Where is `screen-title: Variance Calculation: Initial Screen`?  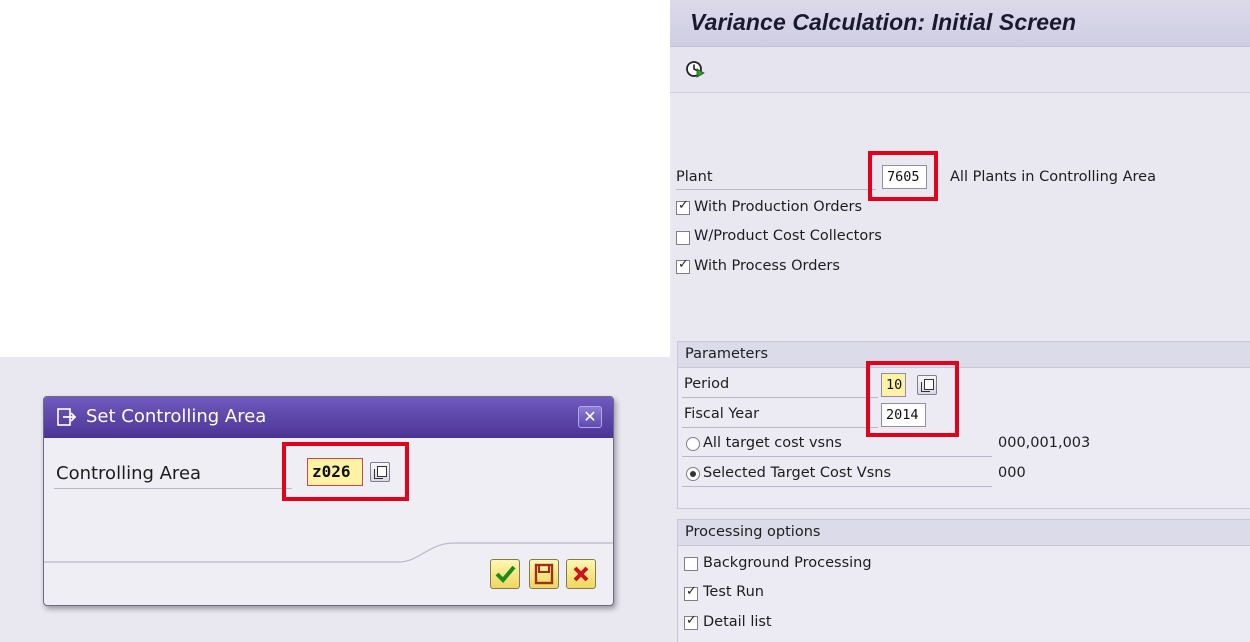 screen-title: Variance Calculation: Initial Screen is located at coordinates (883, 22).